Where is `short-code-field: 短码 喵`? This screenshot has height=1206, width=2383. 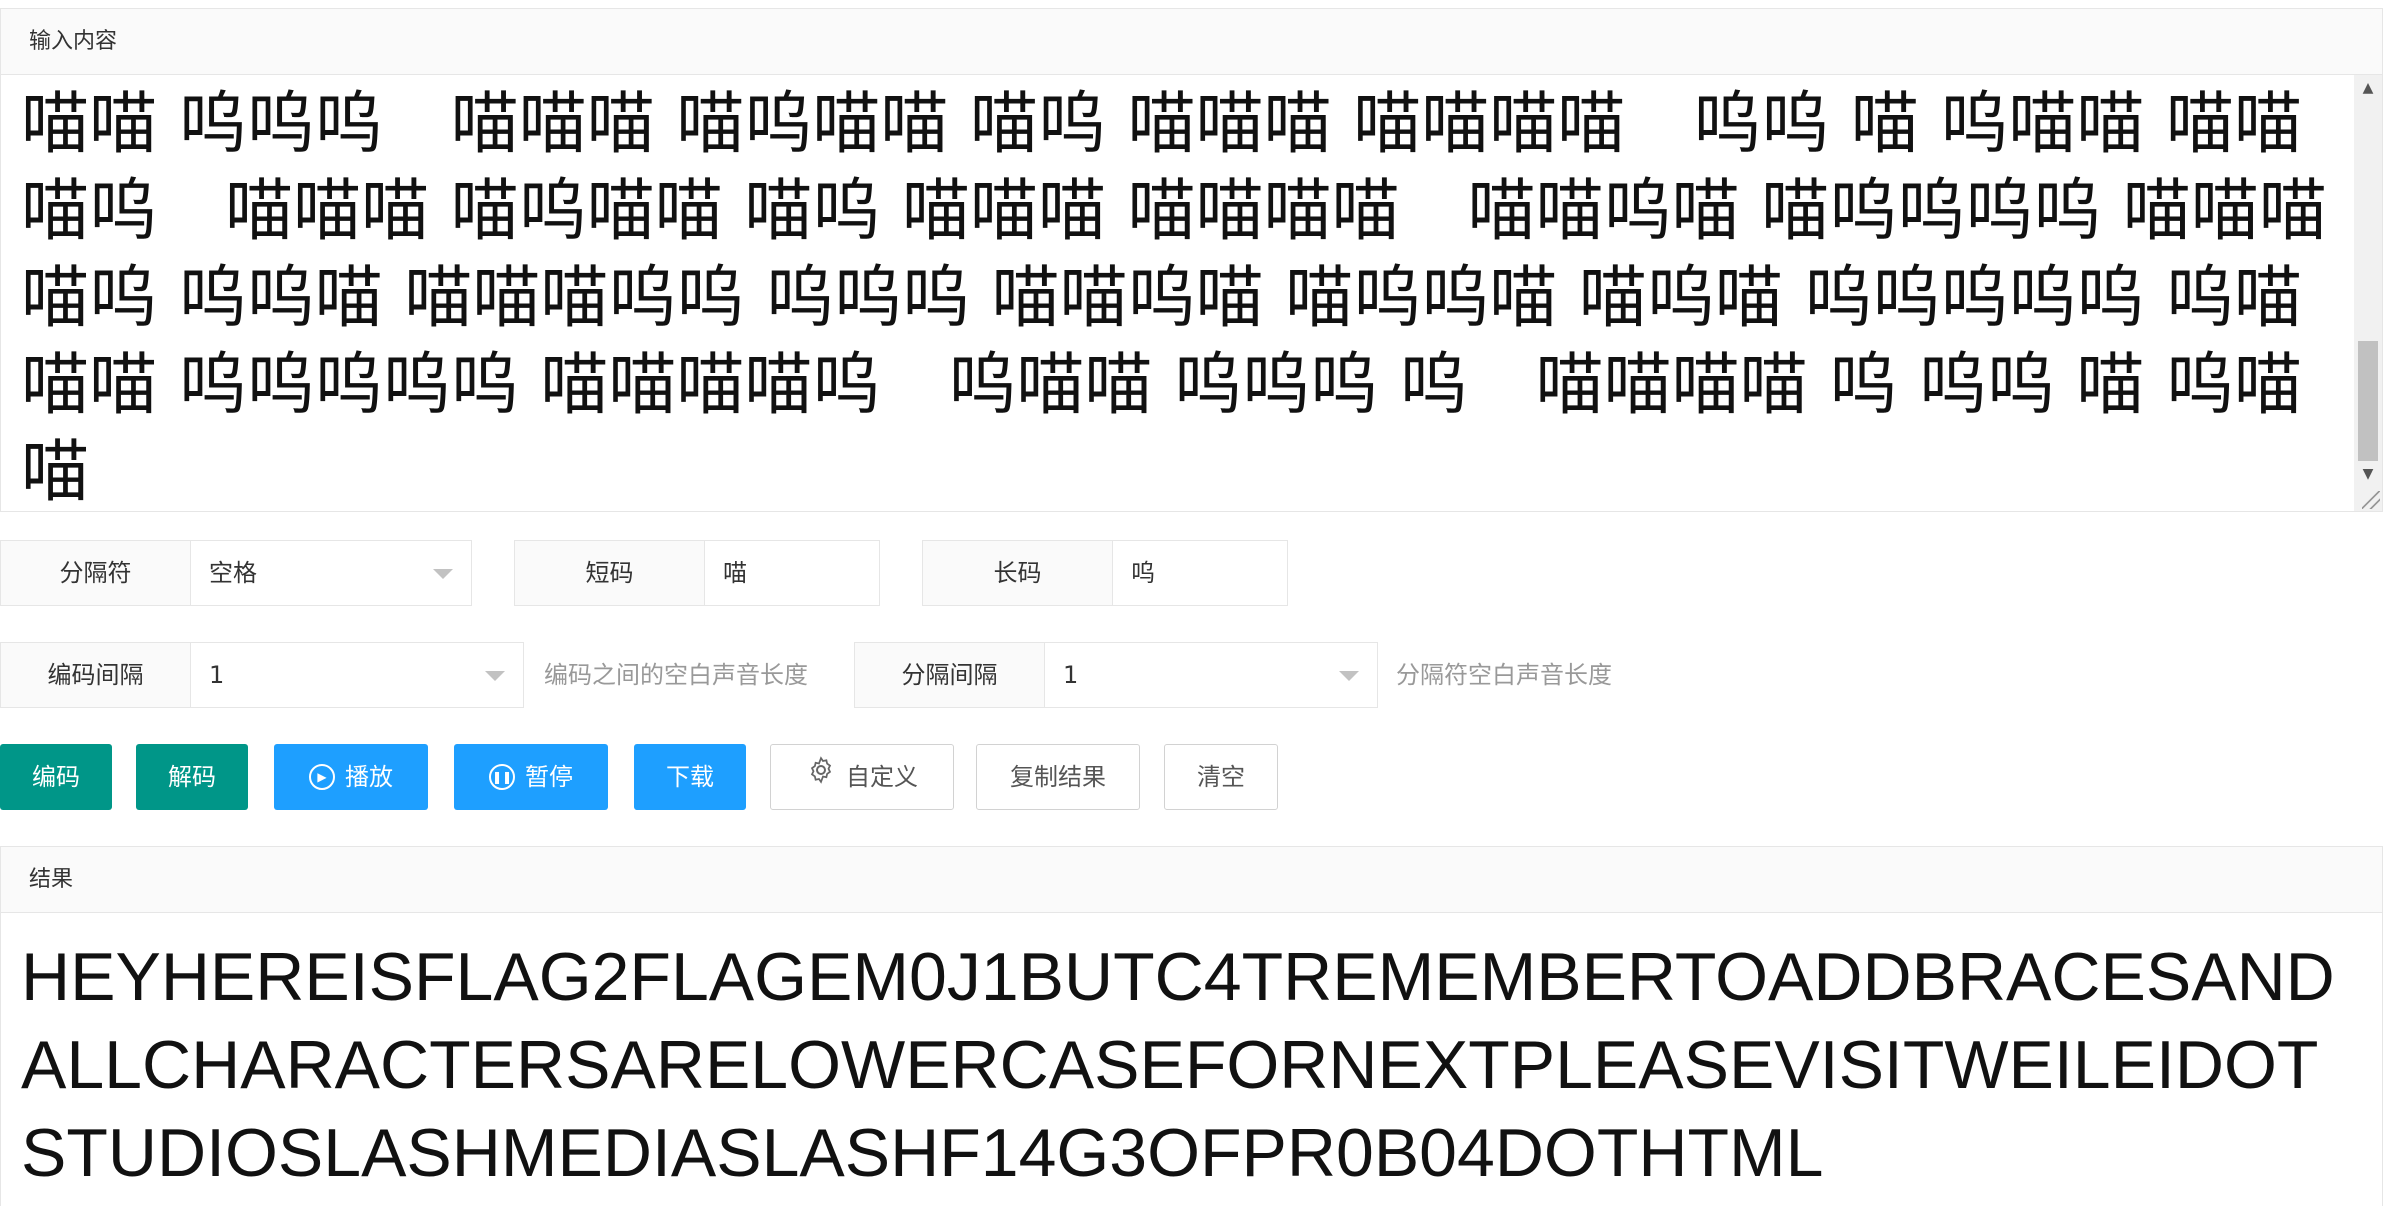
short-code-field: 短码 喵 is located at coordinates (697, 573).